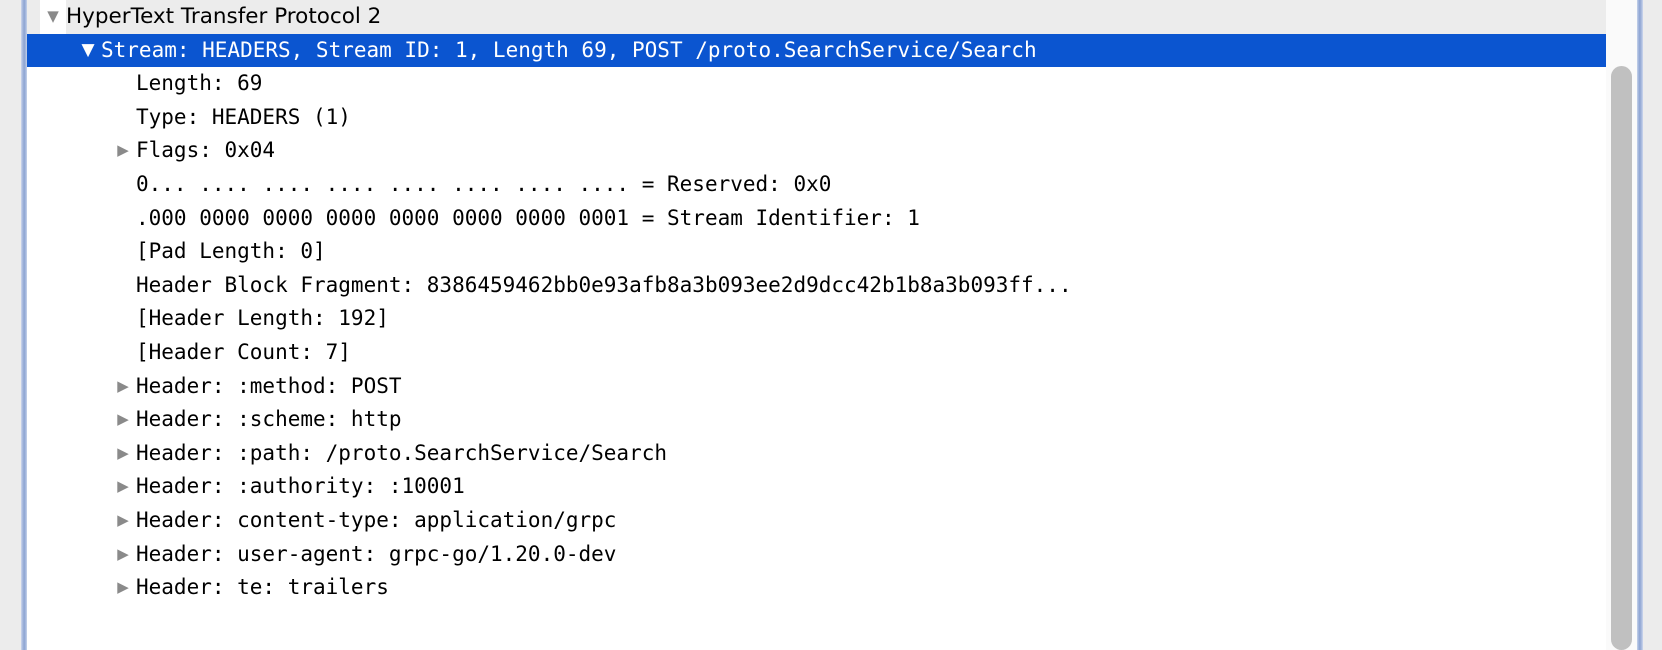 The image size is (1662, 650). I want to click on tree-item-label: Type: HEADERS (1), so click(243, 116).